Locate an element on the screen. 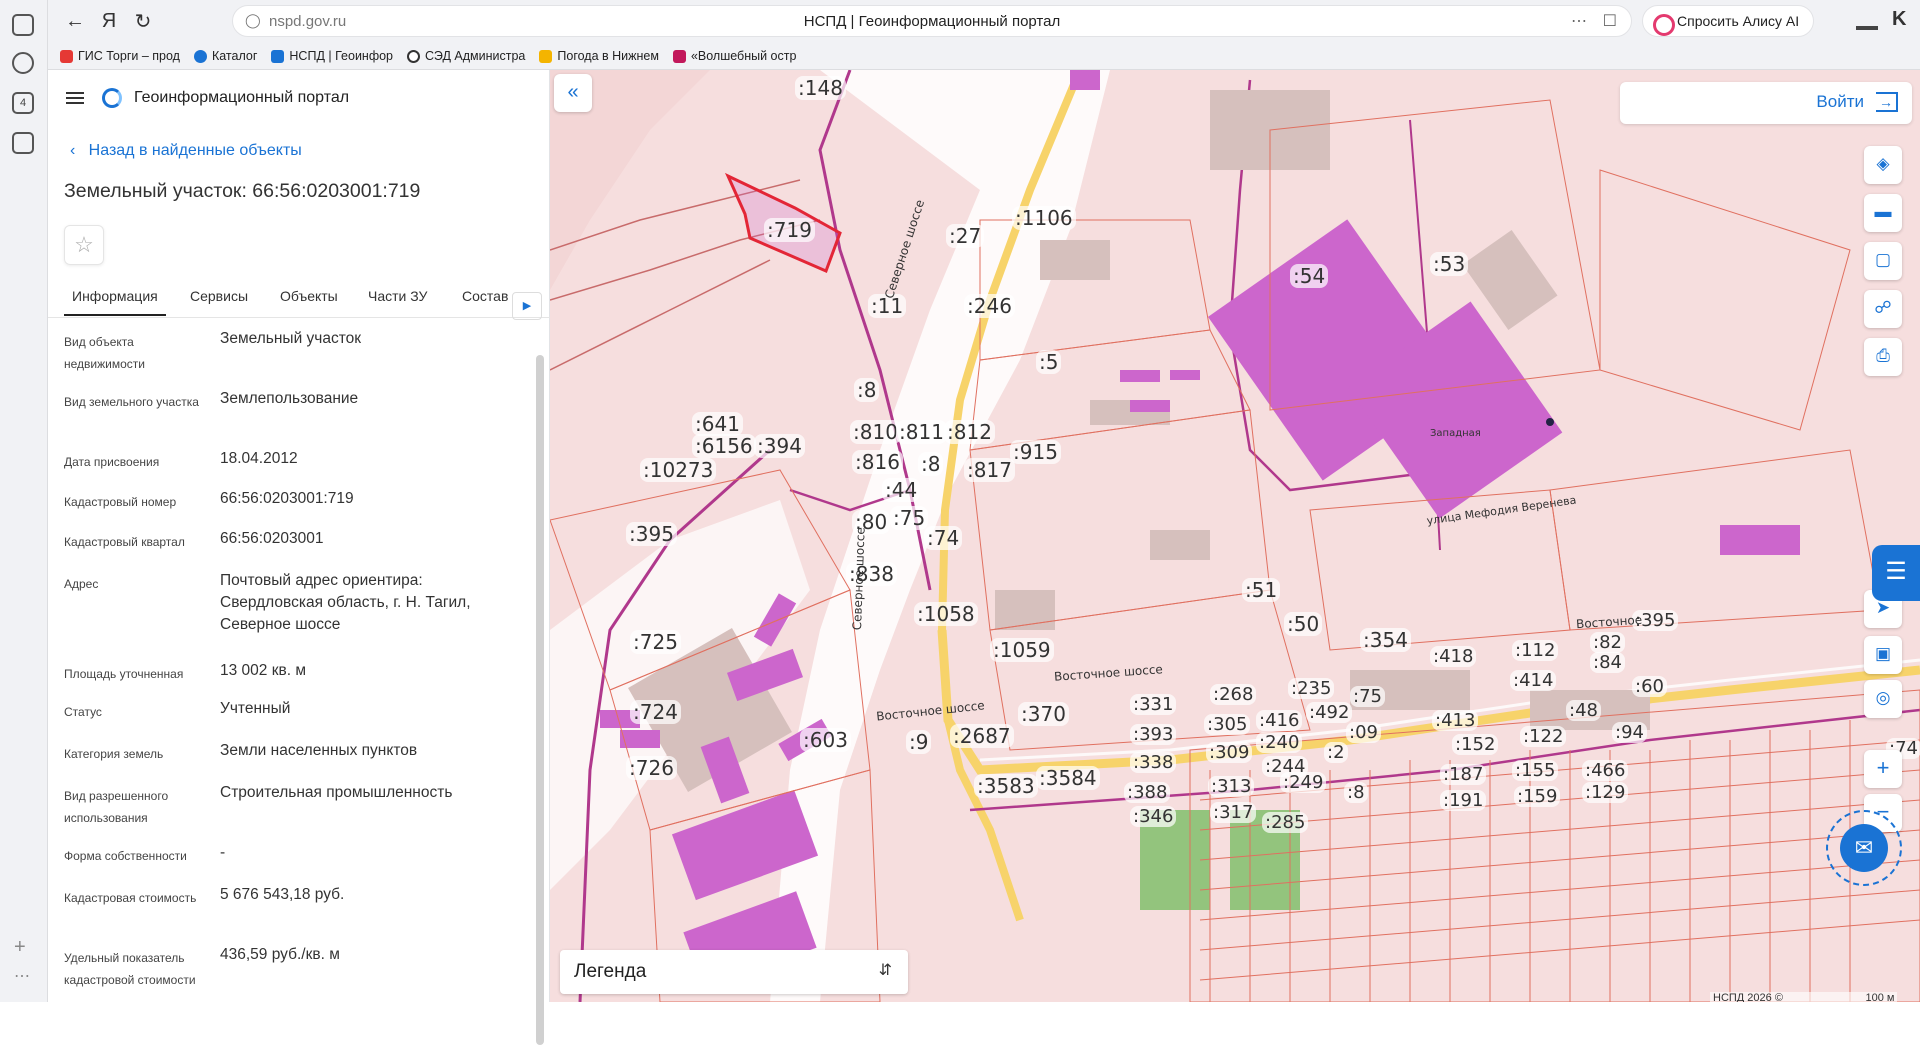 This screenshot has width=1920, height=1045. parcel-label: :817 is located at coordinates (989, 470).